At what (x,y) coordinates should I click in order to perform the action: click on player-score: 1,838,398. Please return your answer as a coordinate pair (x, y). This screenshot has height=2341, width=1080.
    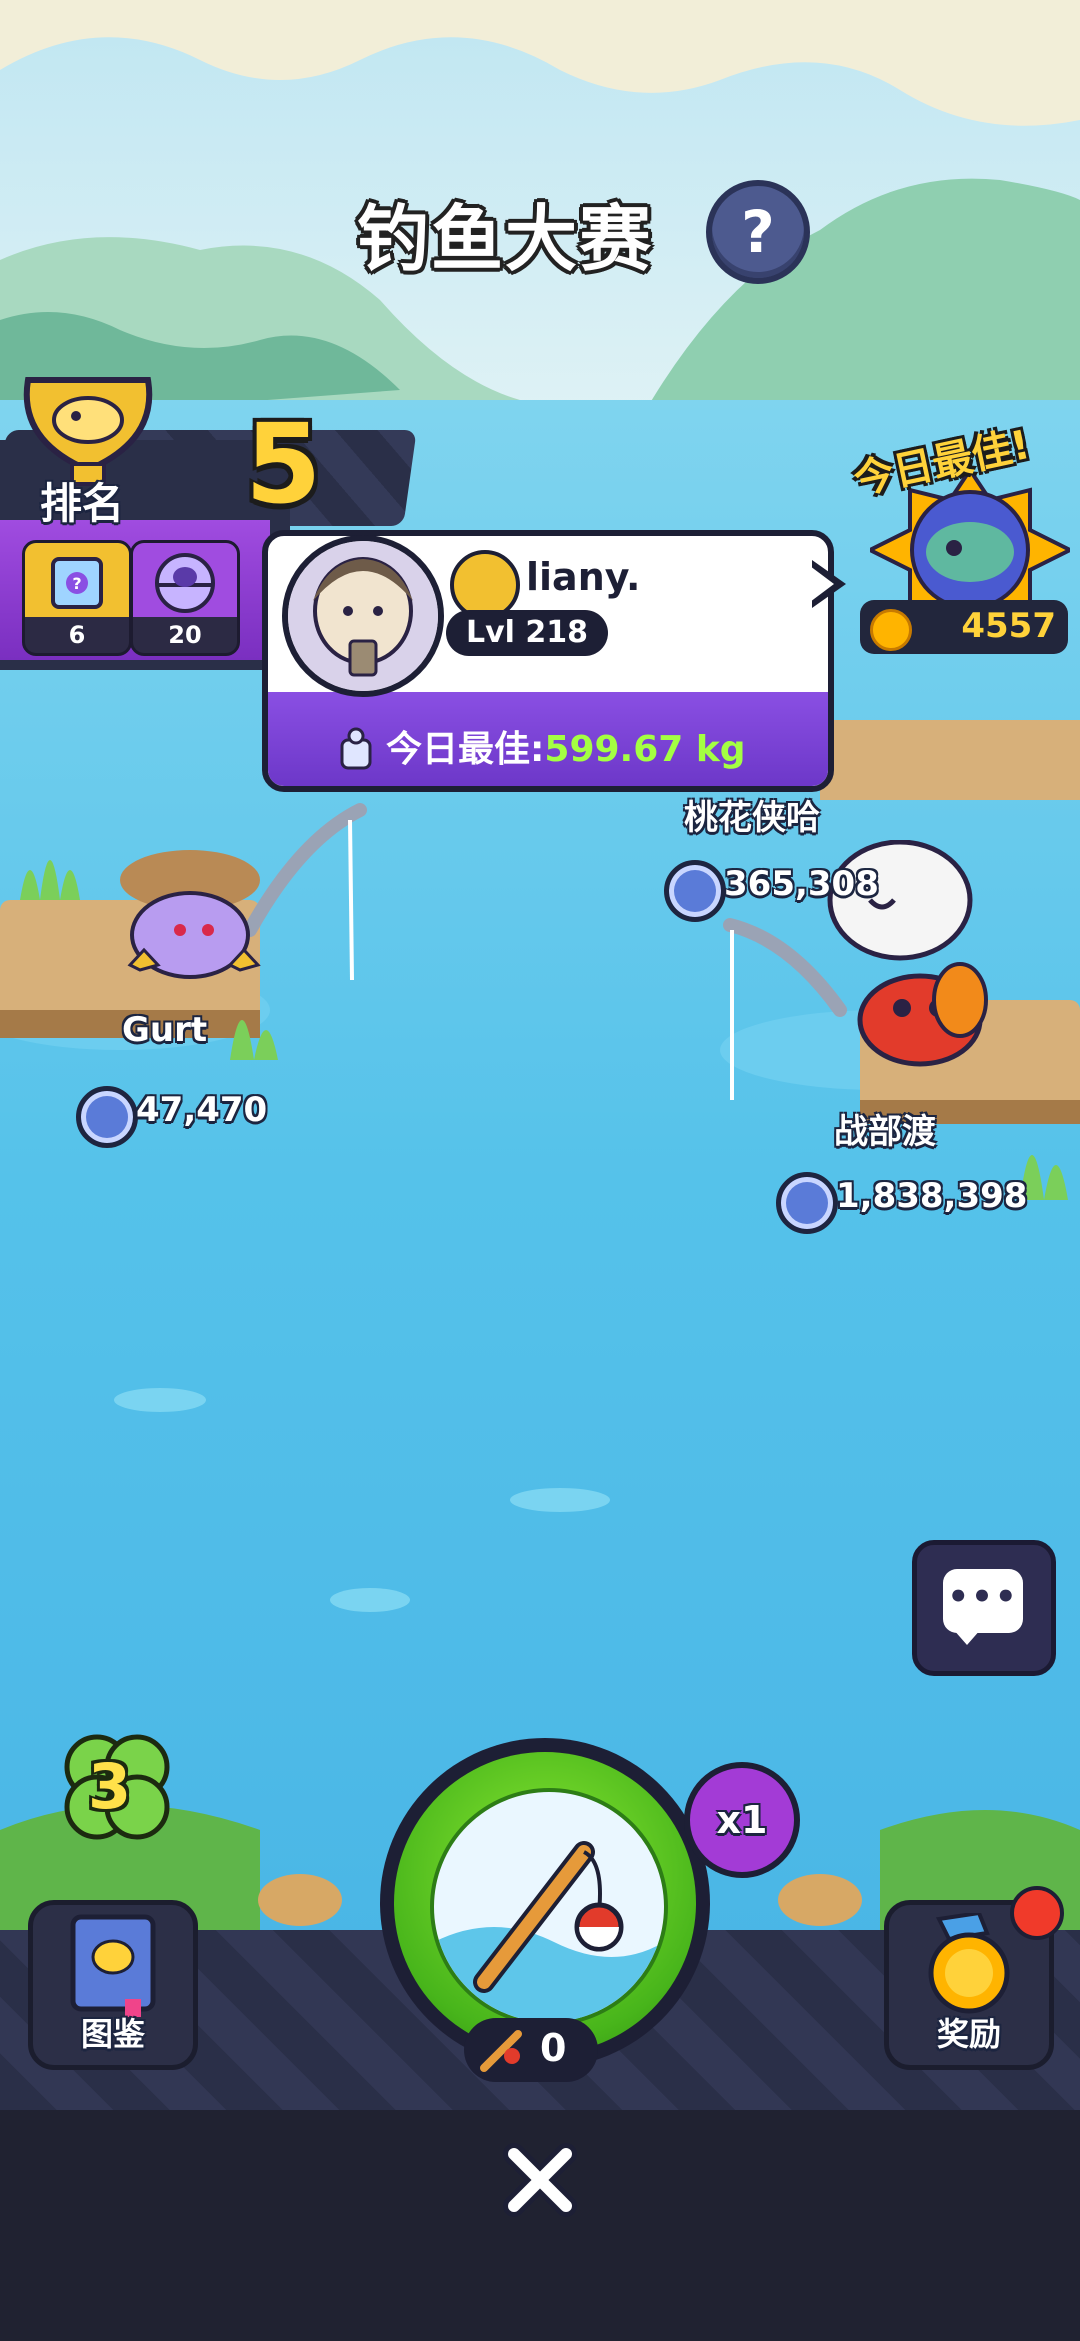
    Looking at the image, I should click on (932, 1196).